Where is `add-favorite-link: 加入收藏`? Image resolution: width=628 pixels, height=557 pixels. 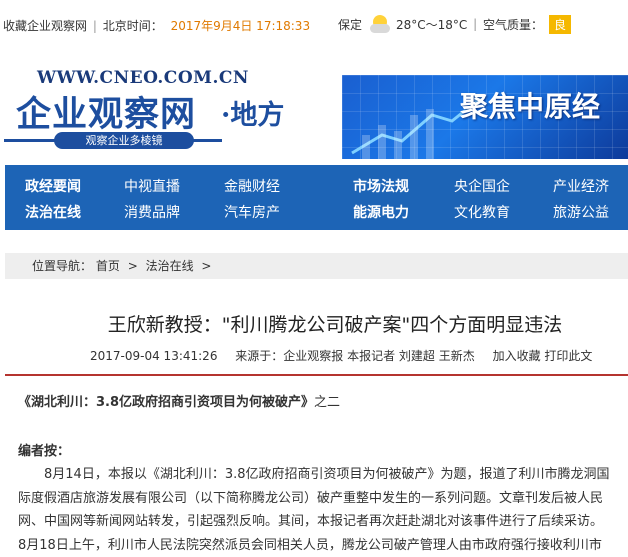 add-favorite-link: 加入收藏 is located at coordinates (517, 356).